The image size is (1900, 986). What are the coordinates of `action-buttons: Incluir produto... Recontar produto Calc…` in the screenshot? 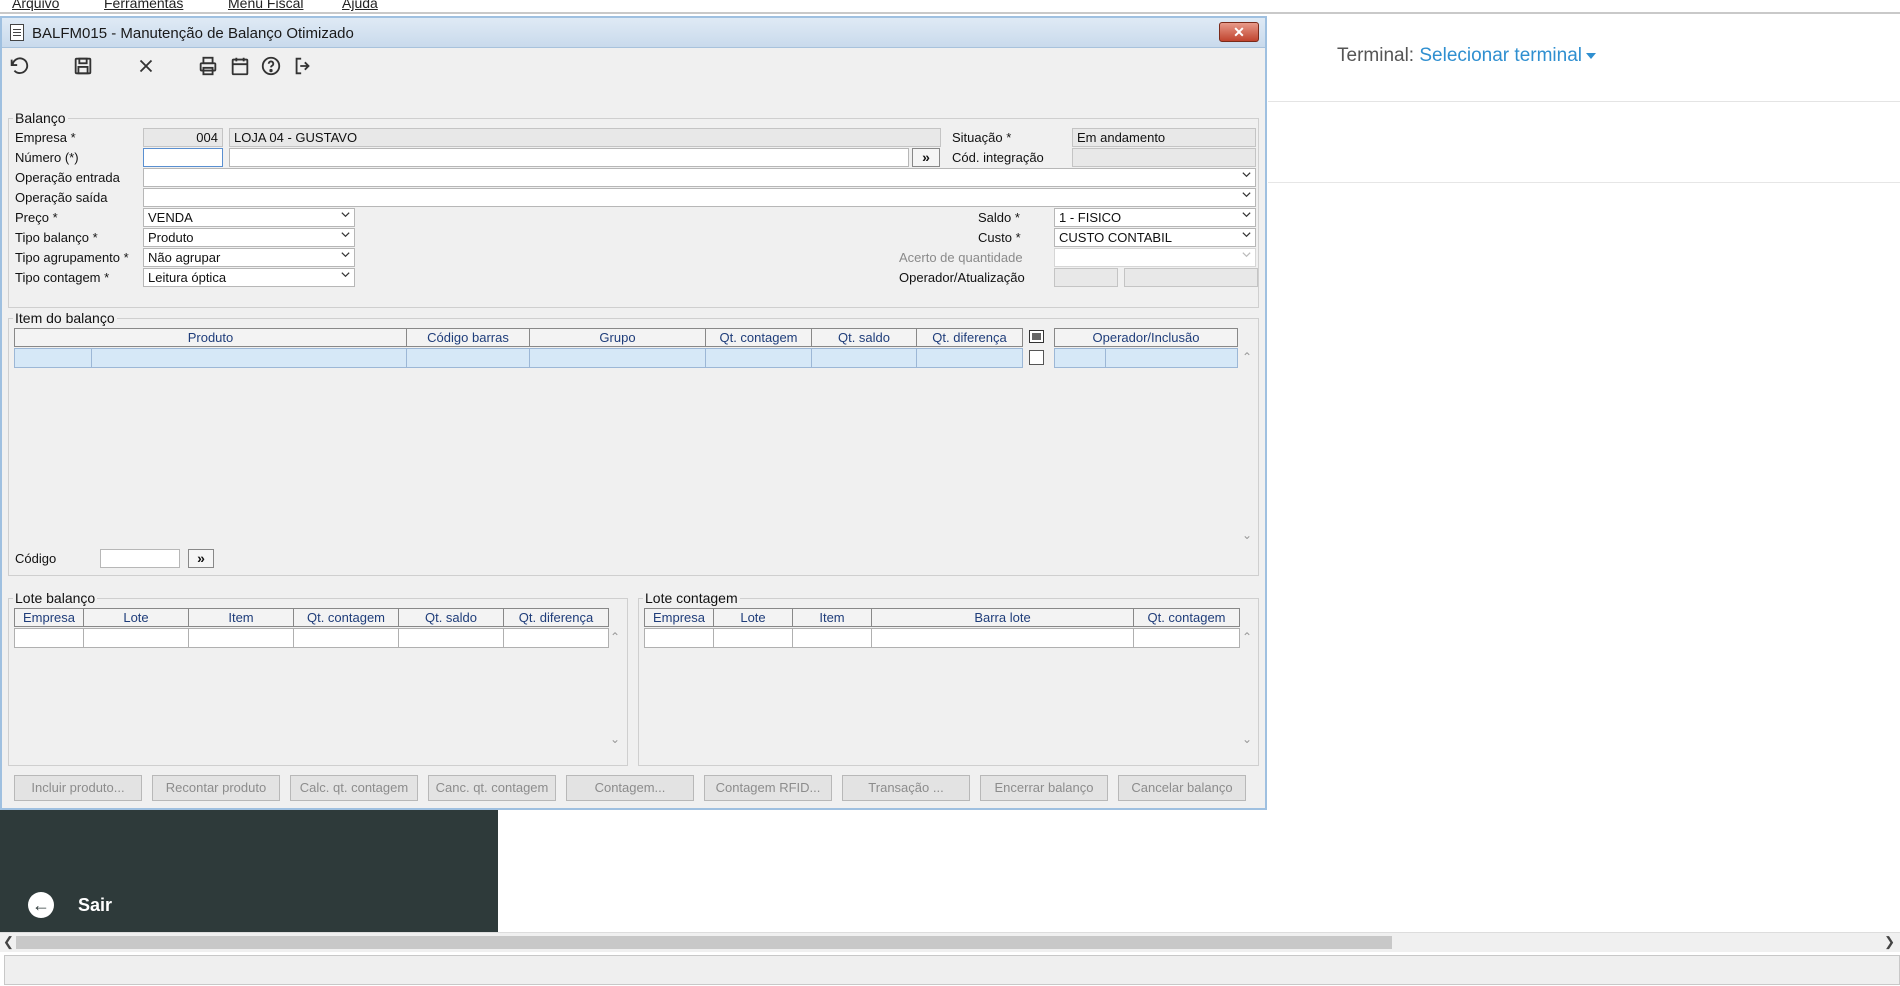 It's located at (630, 788).